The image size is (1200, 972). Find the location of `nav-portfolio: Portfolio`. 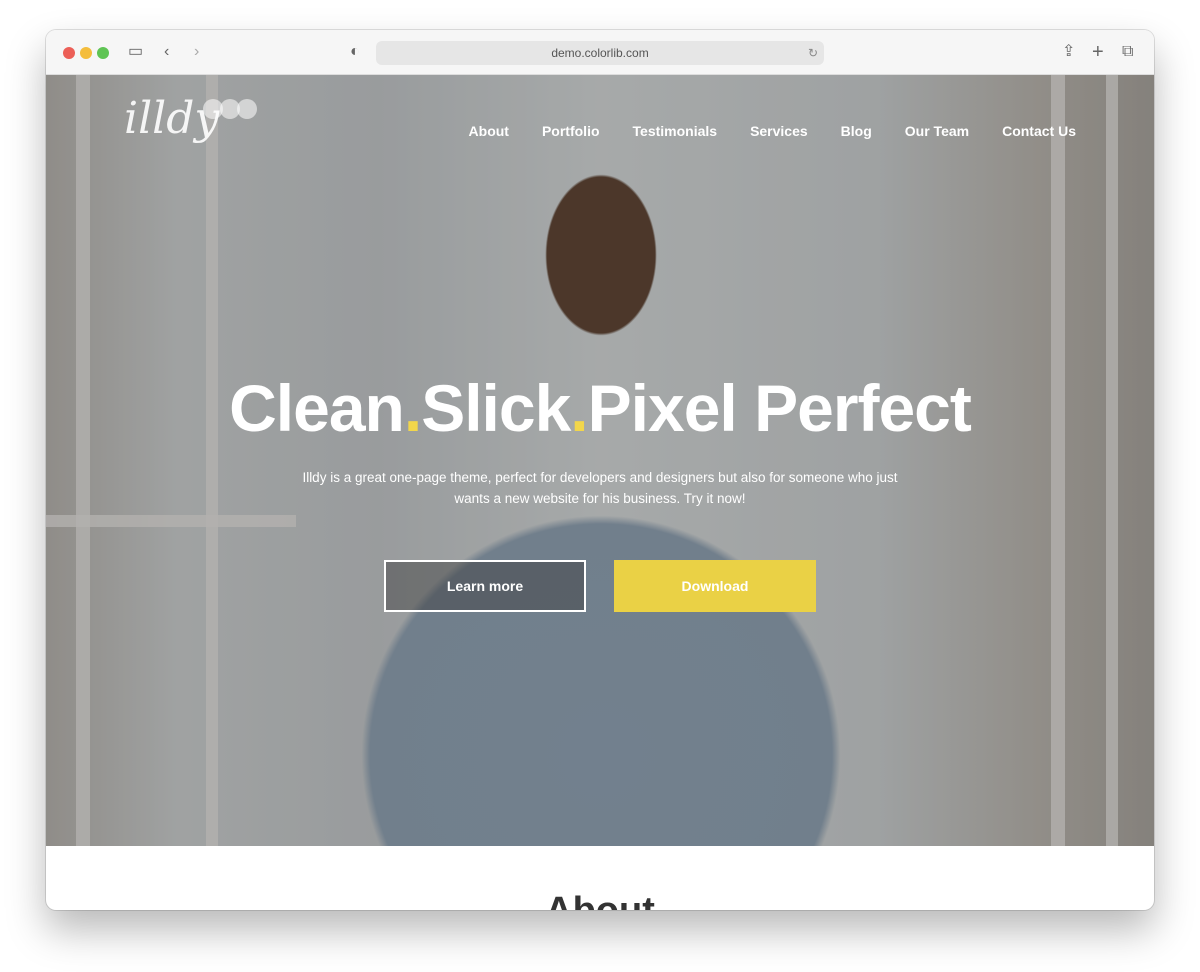

nav-portfolio: Portfolio is located at coordinates (571, 131).